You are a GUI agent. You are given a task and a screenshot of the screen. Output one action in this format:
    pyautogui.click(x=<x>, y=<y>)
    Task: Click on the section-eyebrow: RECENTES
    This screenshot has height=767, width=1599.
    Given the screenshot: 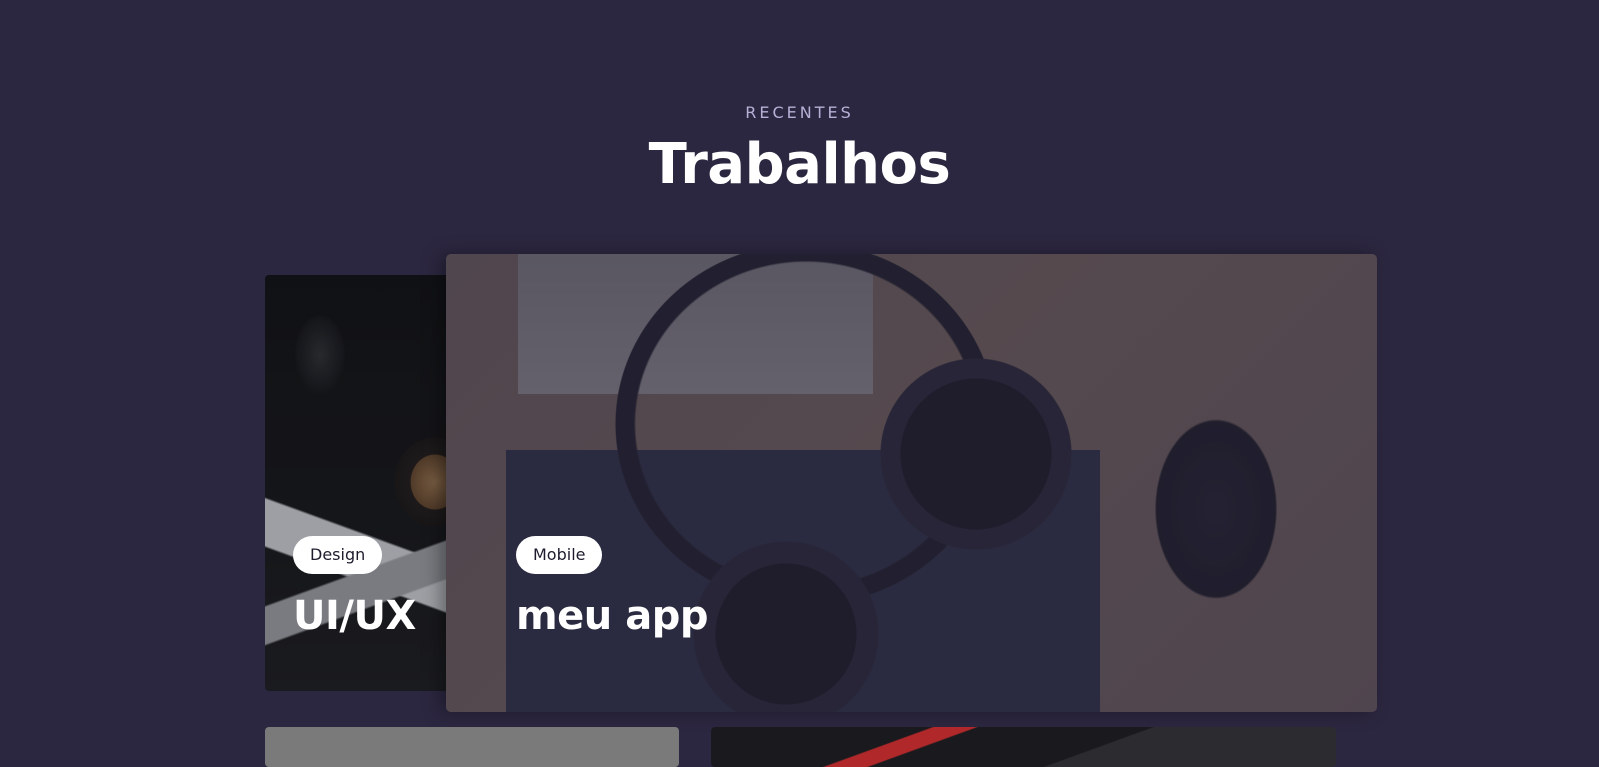 What is the action you would take?
    pyautogui.click(x=799, y=112)
    